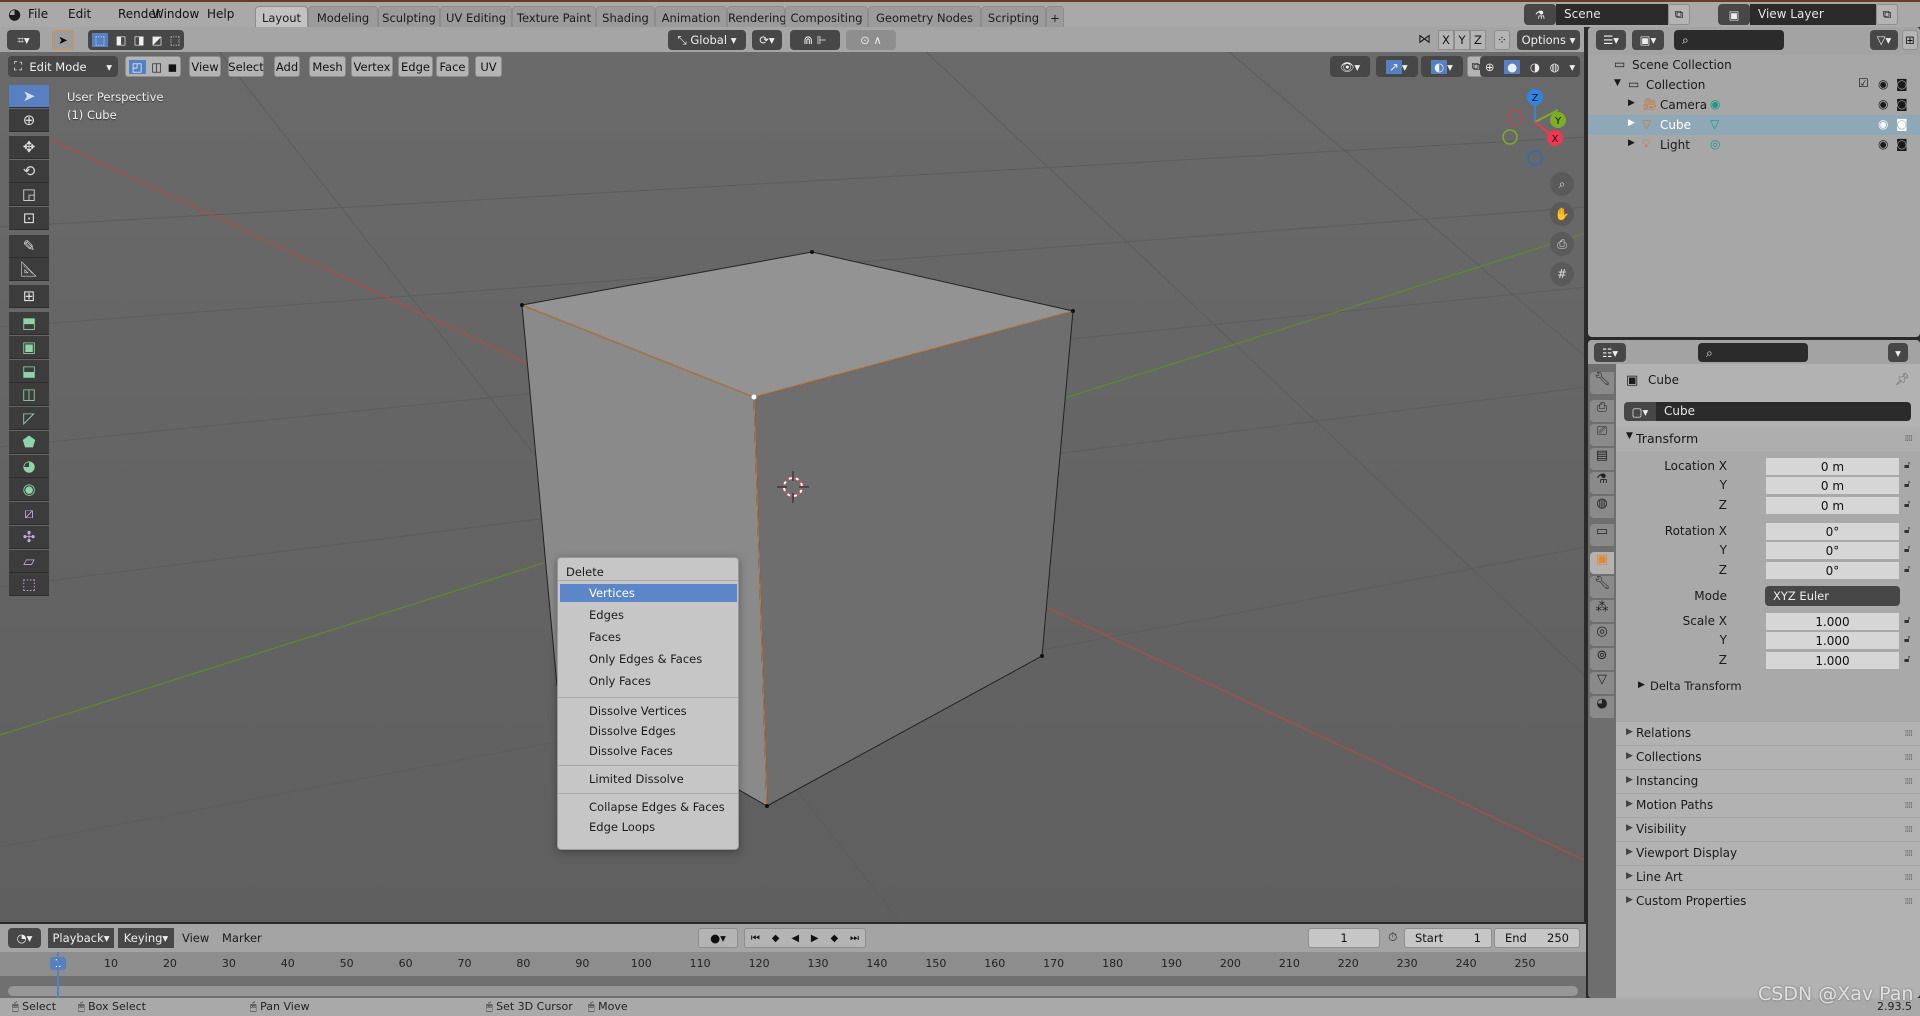  I want to click on panel-line-art: ▶ Line Art ⁞⁞⁞⁞, so click(1768, 877).